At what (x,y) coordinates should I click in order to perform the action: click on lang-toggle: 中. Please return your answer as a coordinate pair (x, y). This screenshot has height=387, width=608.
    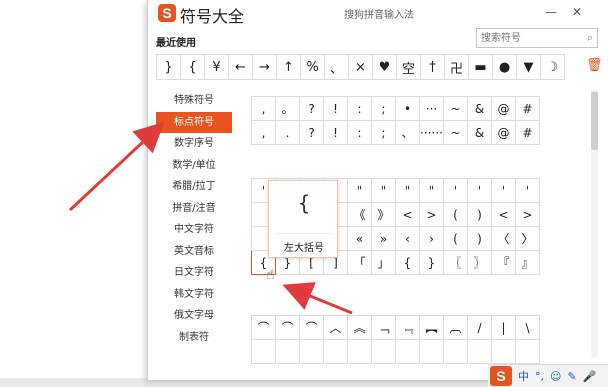
    Looking at the image, I should click on (523, 376).